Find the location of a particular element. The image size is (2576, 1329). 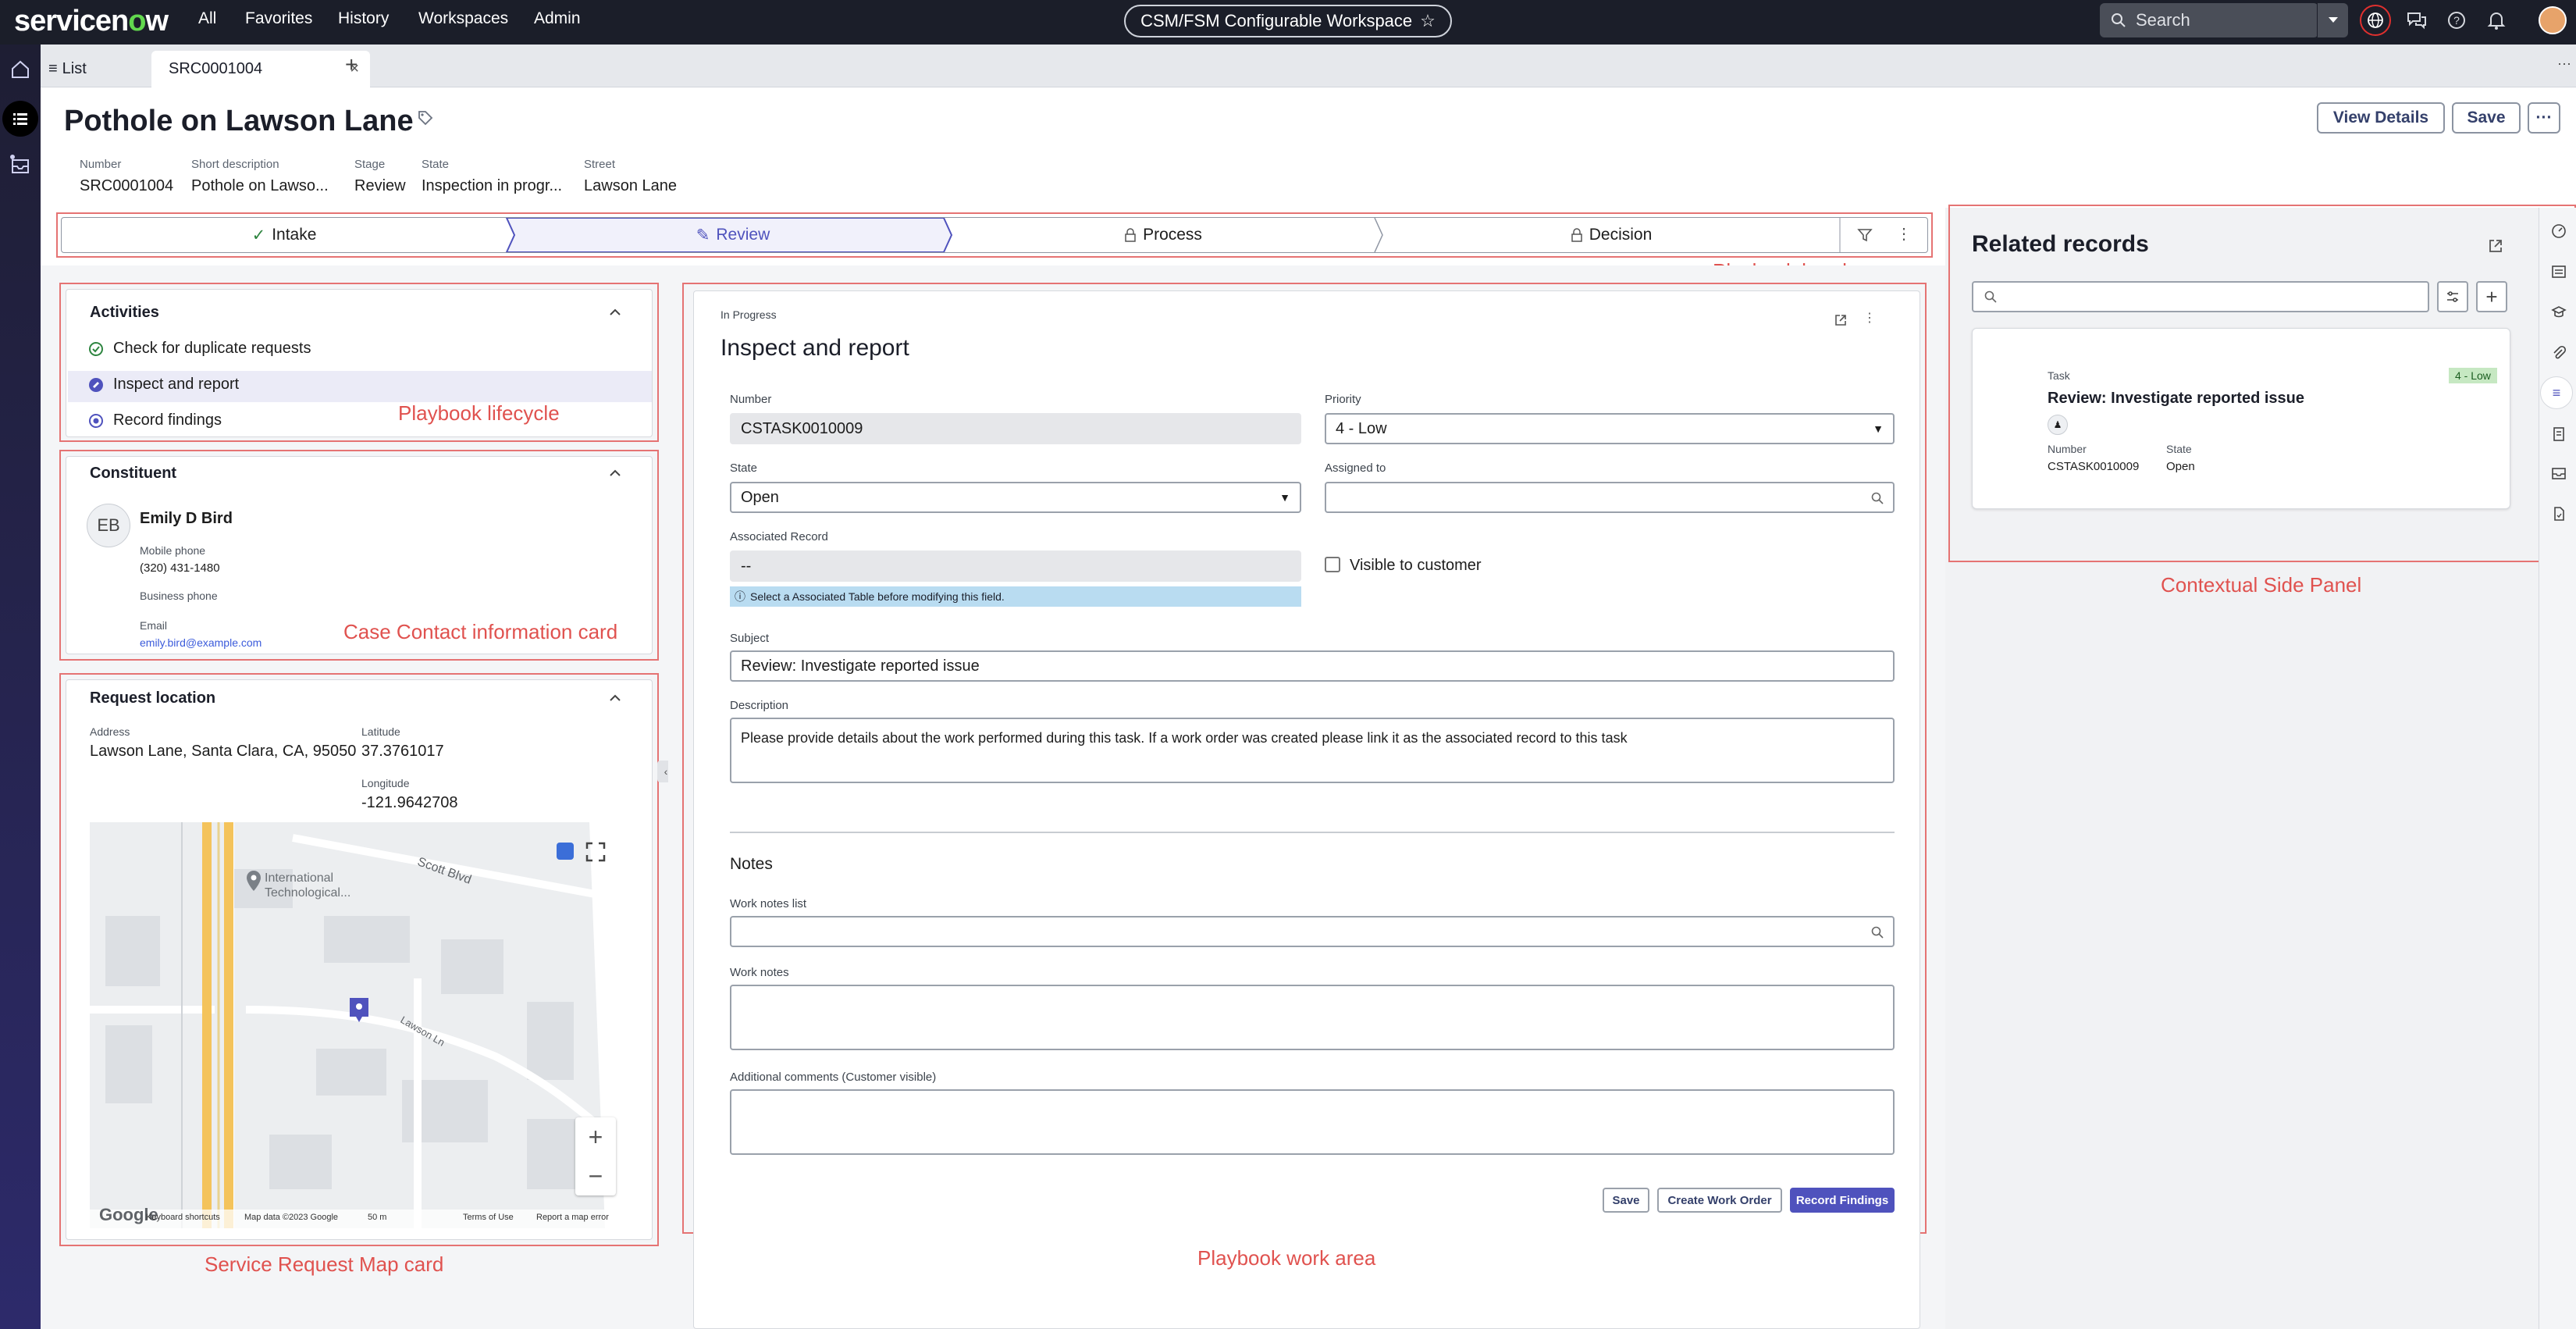

more-actions-button: ··· is located at coordinates (2544, 118).